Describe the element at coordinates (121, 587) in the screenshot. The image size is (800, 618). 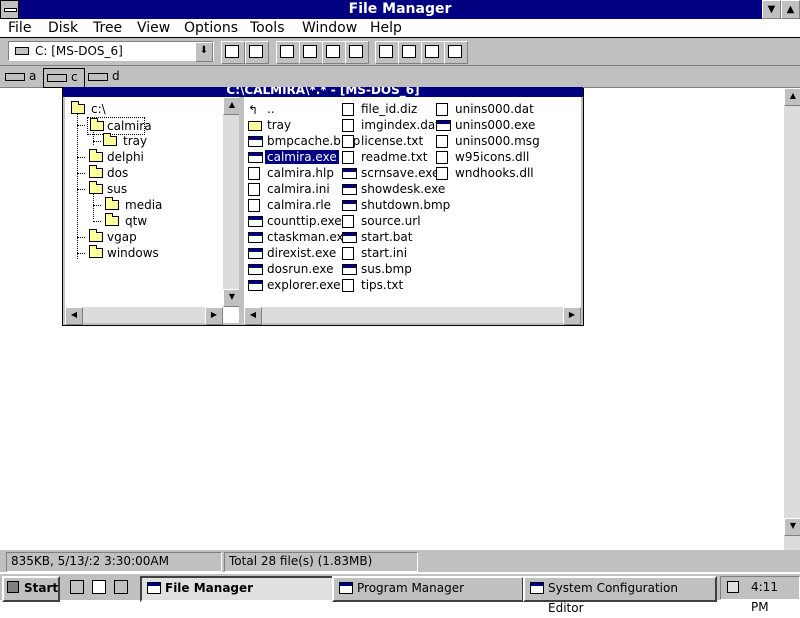
I see `monitor-icon` at that location.